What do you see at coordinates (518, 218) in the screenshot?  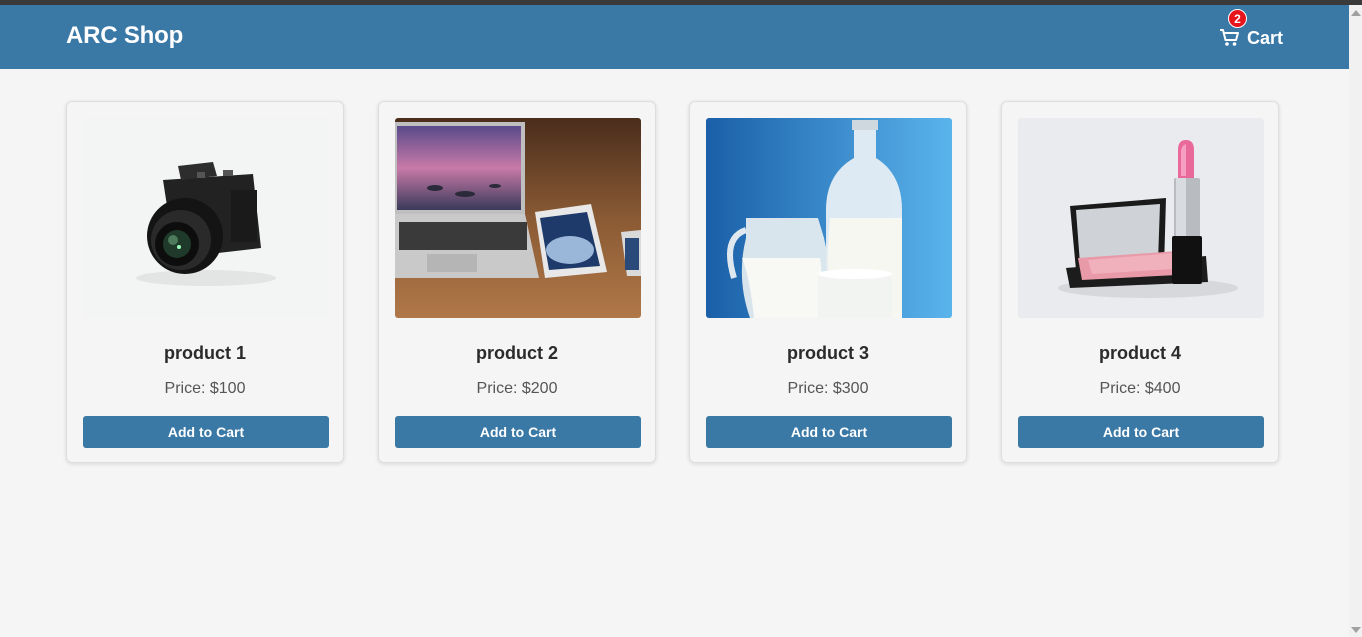 I see `product-image-laptop-and-tablets` at bounding box center [518, 218].